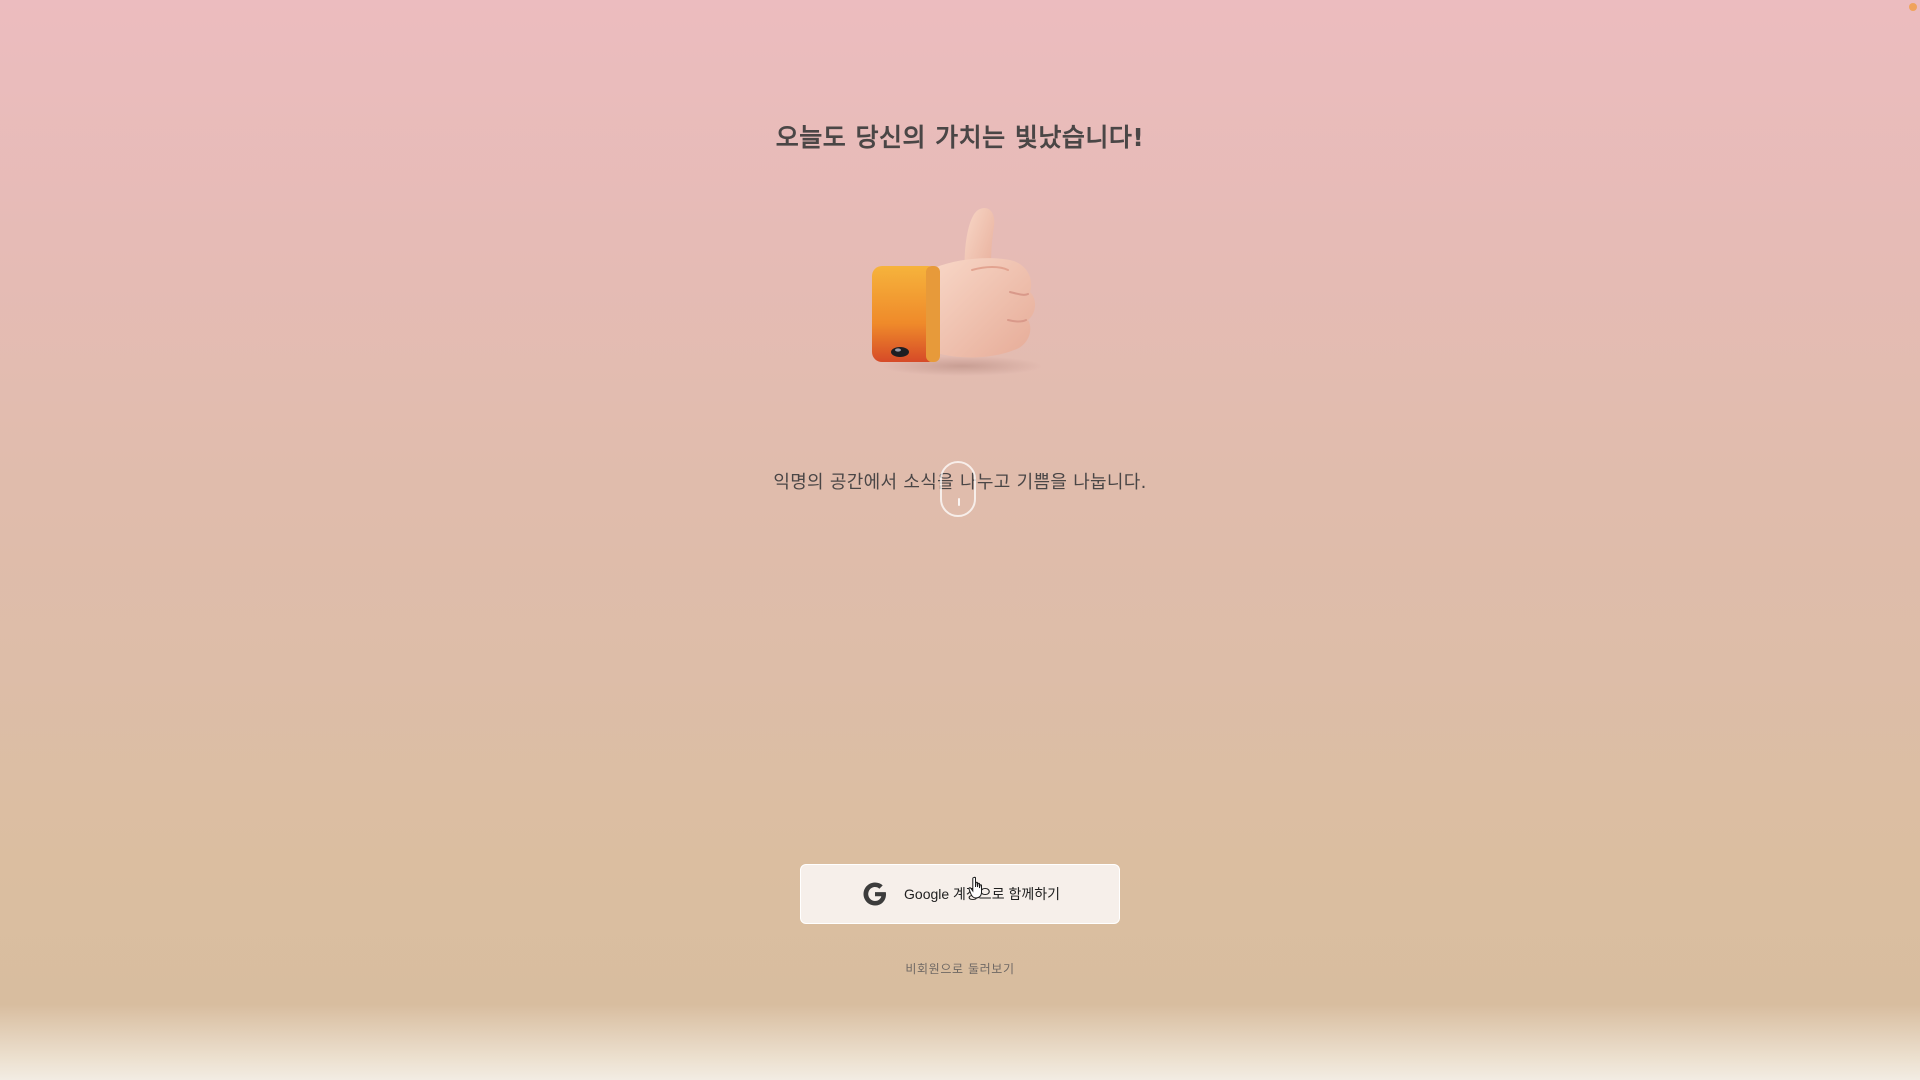  What do you see at coordinates (875, 894) in the screenshot?
I see `google-g-icon` at bounding box center [875, 894].